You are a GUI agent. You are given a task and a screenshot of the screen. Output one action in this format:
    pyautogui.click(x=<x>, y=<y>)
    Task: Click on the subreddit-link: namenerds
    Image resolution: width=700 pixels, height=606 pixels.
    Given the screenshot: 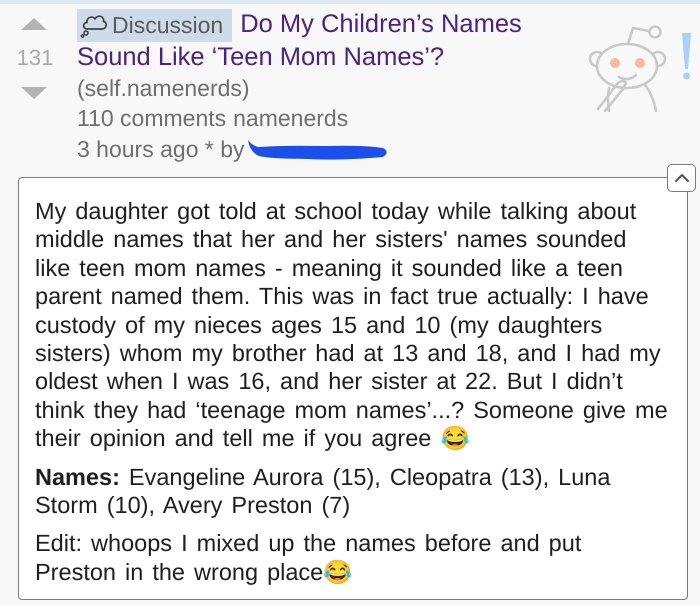 What is the action you would take?
    pyautogui.click(x=290, y=118)
    